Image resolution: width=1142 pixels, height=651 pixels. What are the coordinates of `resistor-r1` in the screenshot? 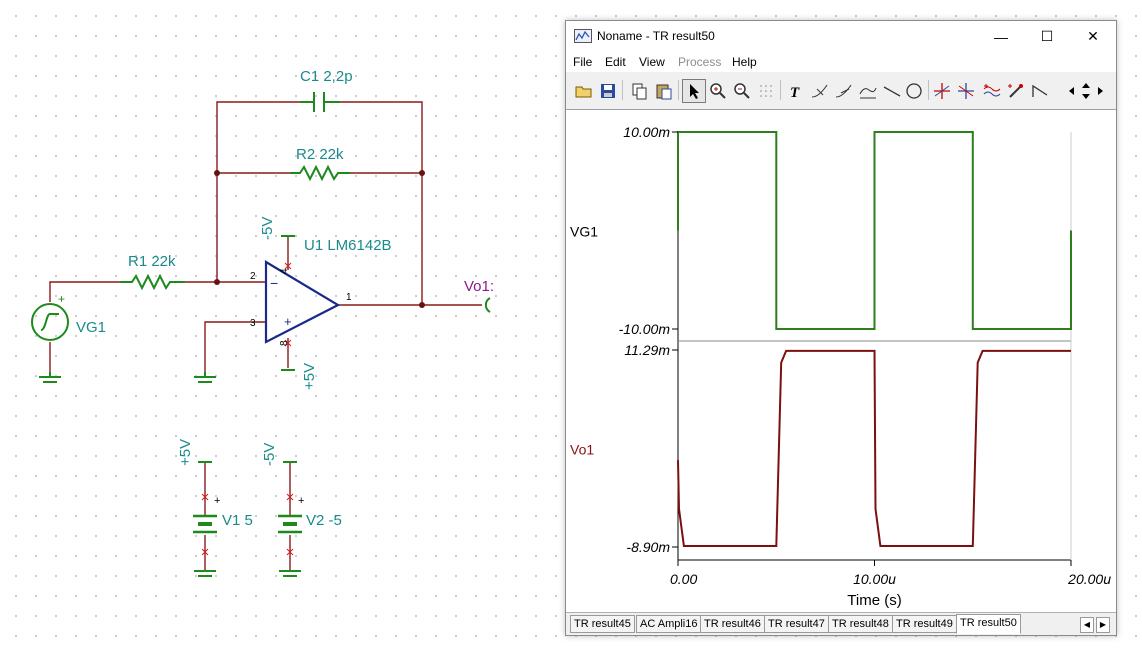 It's located at (152, 282).